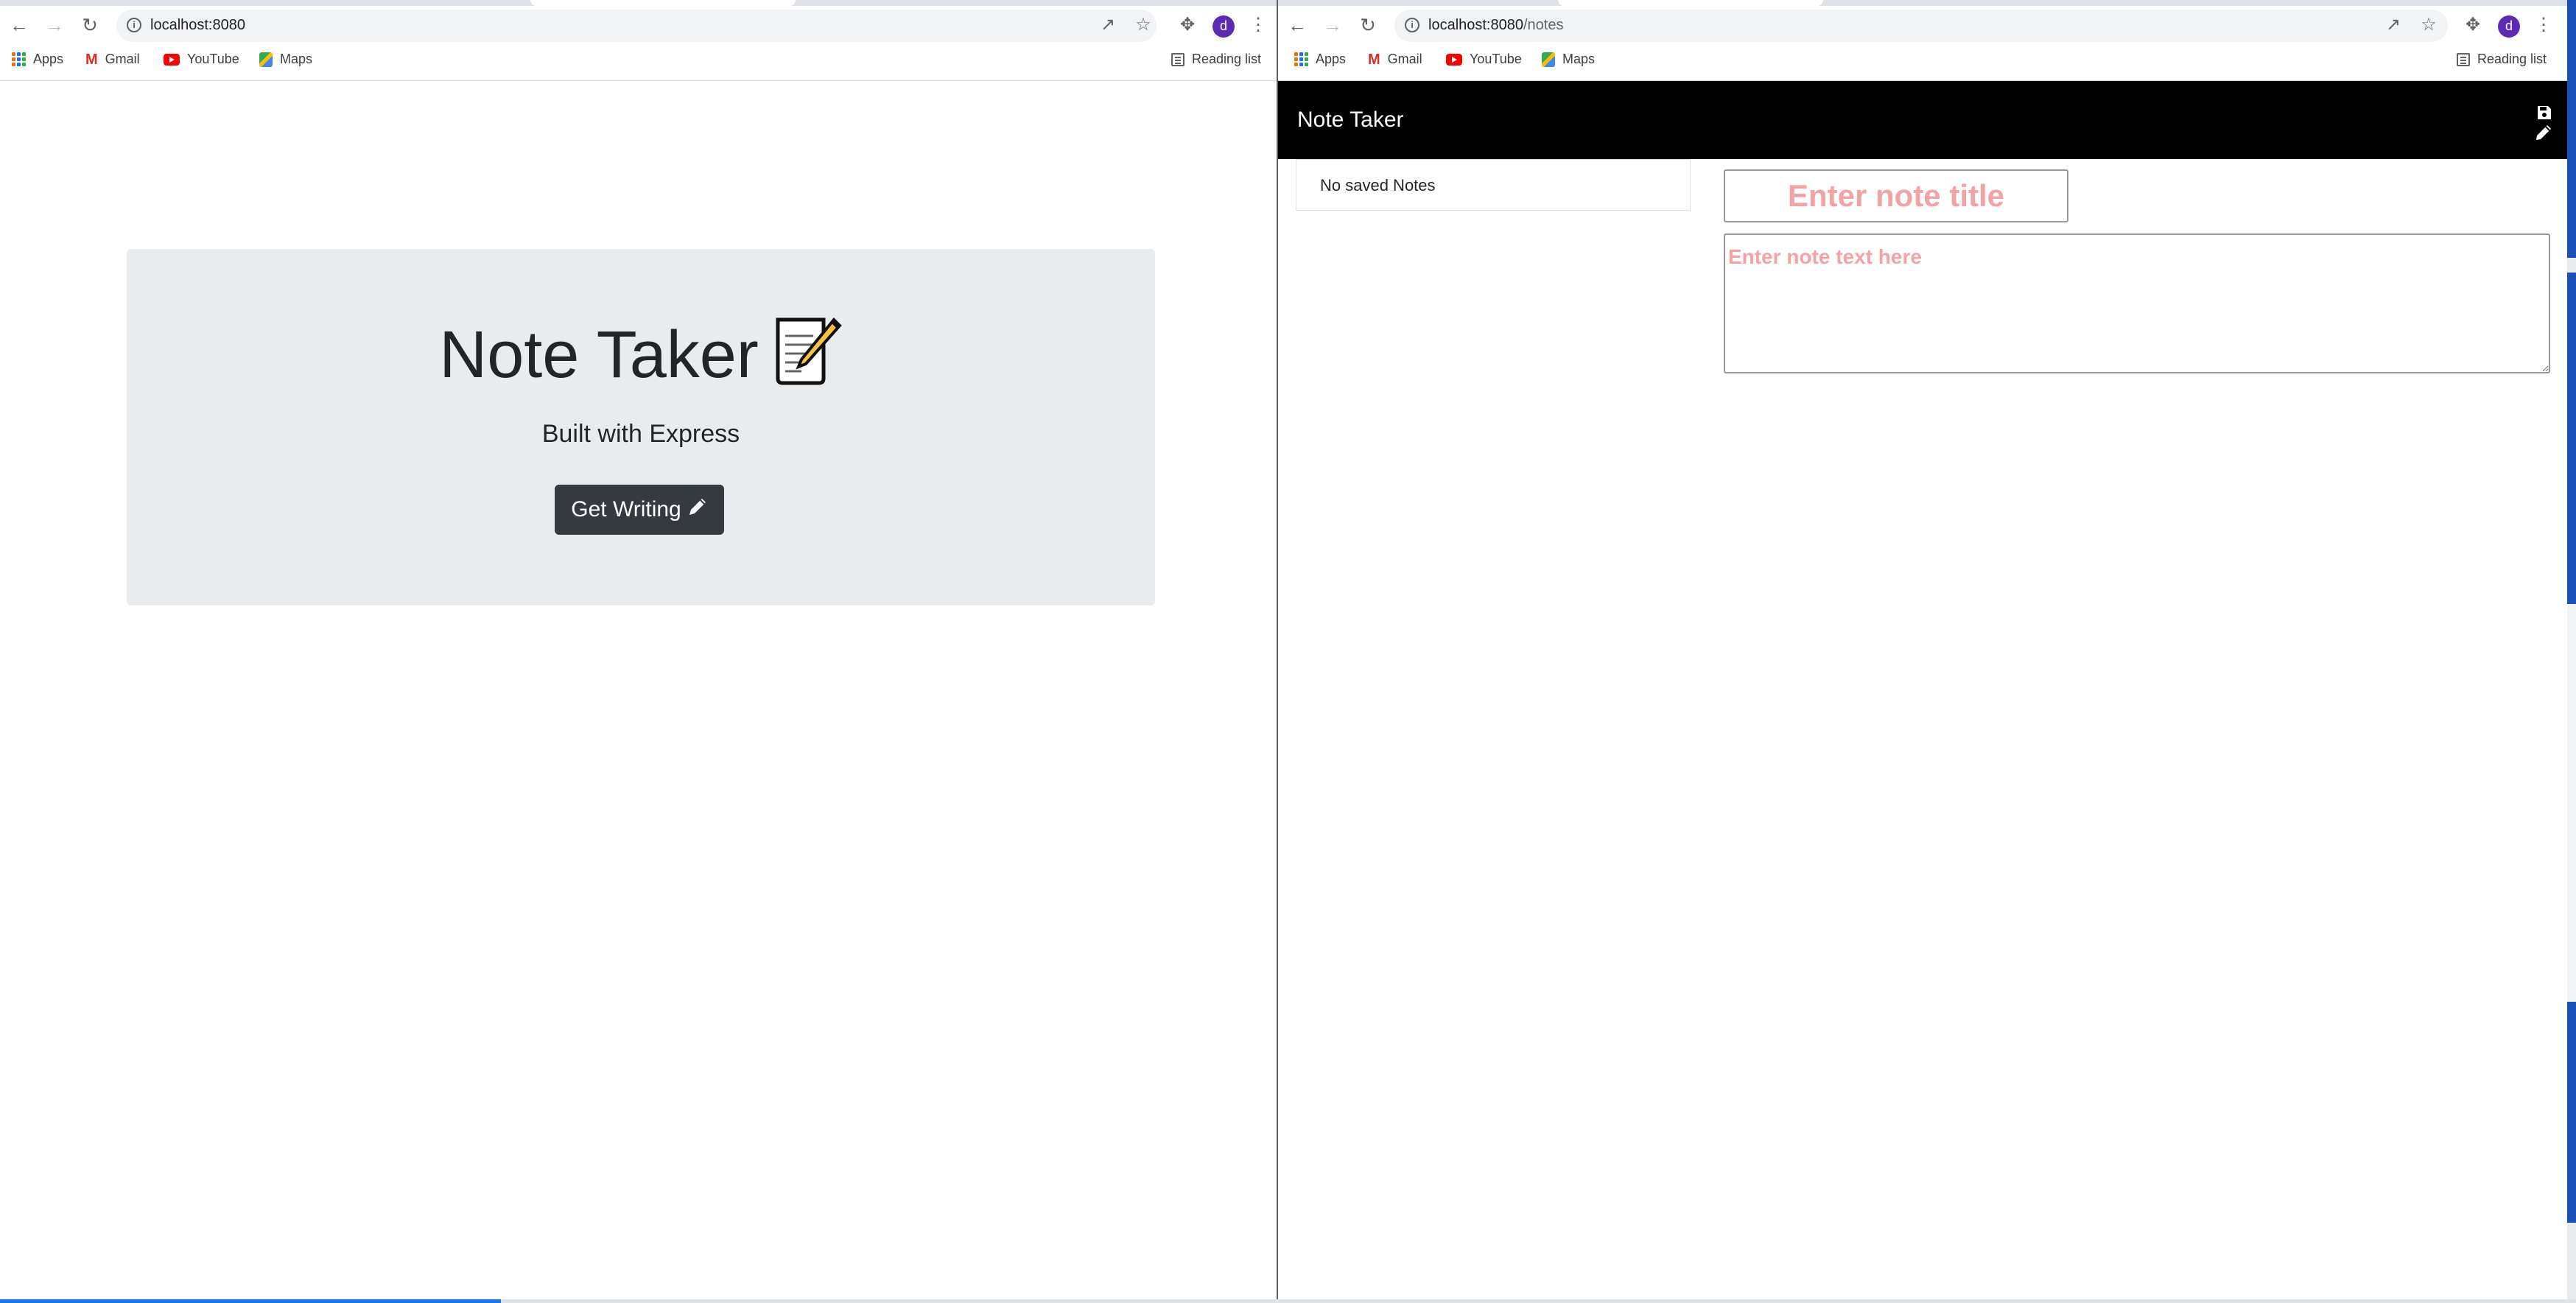 Image resolution: width=2576 pixels, height=1303 pixels. I want to click on notes-list: No saved Notes, so click(1493, 185).